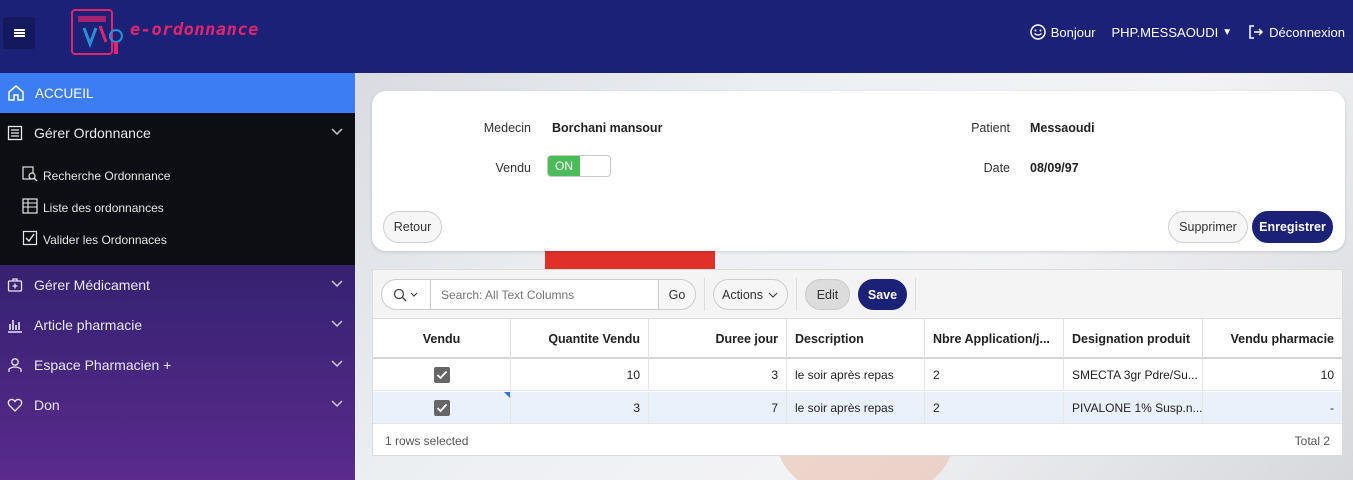 The width and height of the screenshot is (1353, 480). Describe the element at coordinates (105, 240) in the screenshot. I see `sidebar-subitem-label: Valider les Ordonnaces` at that location.